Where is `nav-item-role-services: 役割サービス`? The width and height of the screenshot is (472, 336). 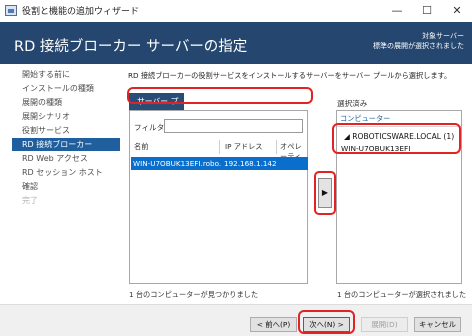
nav-item-role-services: 役割サービス is located at coordinates (66, 130).